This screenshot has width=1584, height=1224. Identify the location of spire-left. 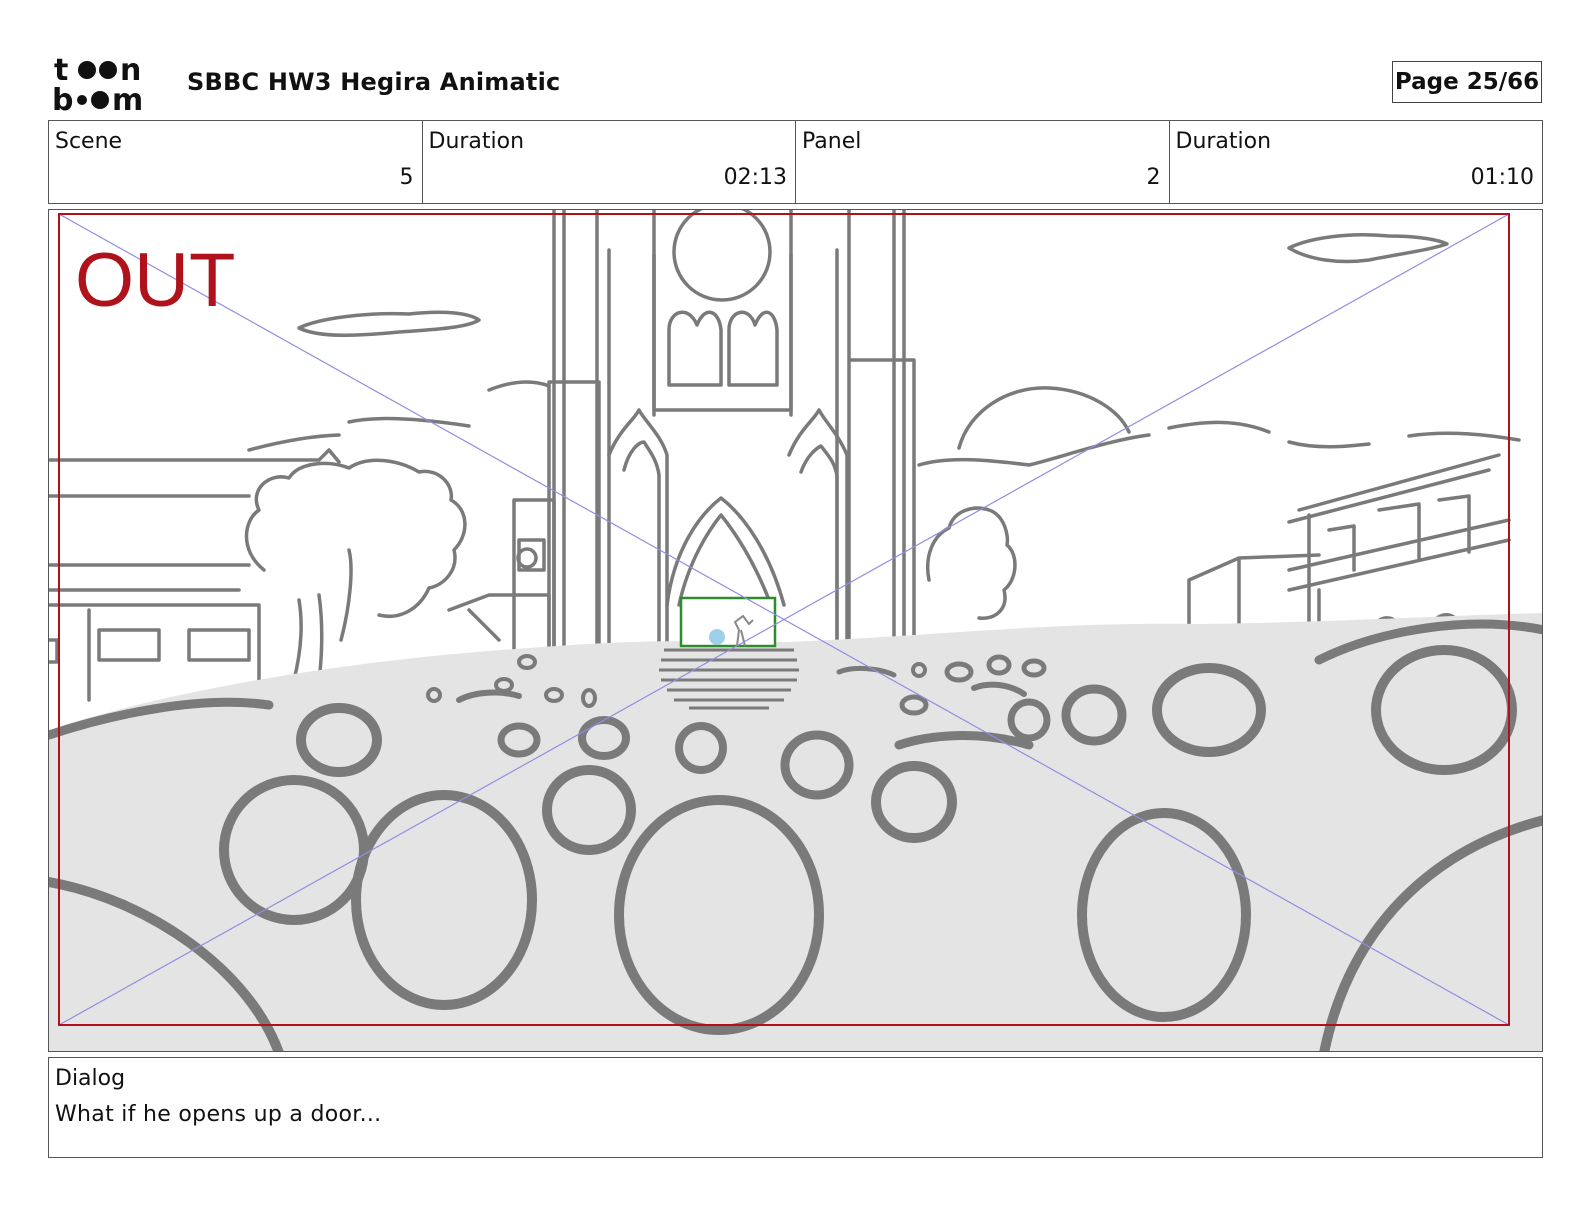
(638, 530).